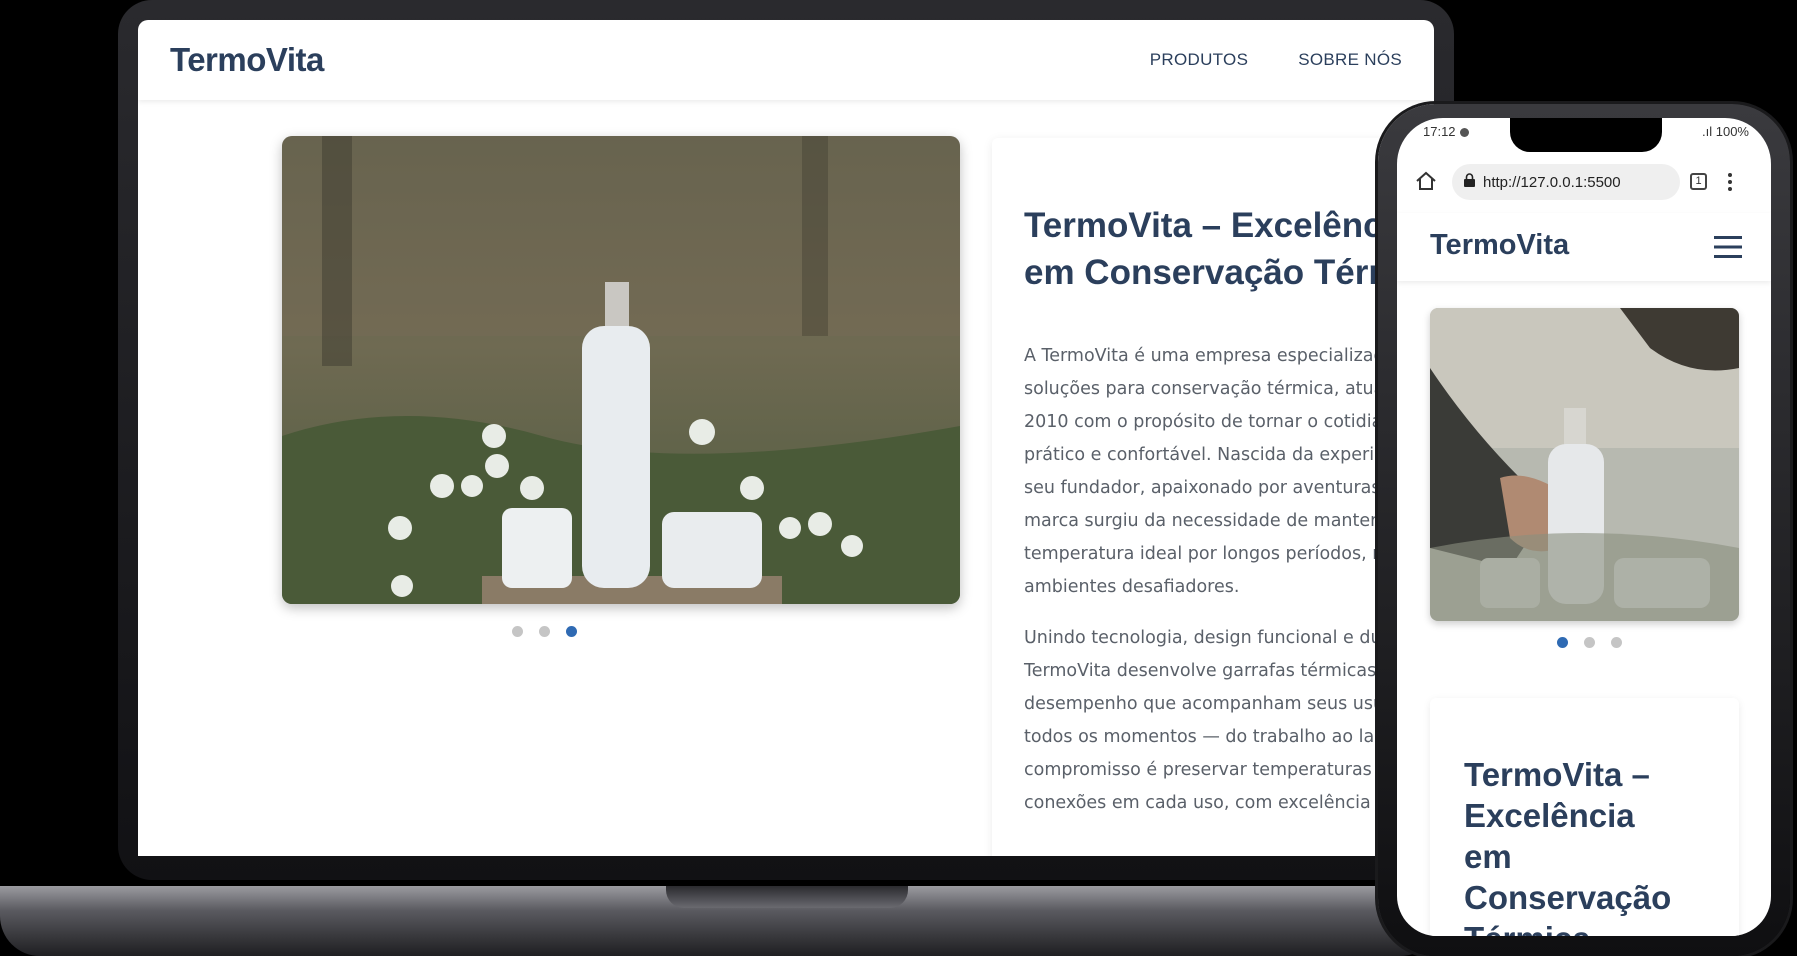 This screenshot has height=956, width=1797. What do you see at coordinates (1698, 181) in the screenshot?
I see `tab-switcher-icon: 1` at bounding box center [1698, 181].